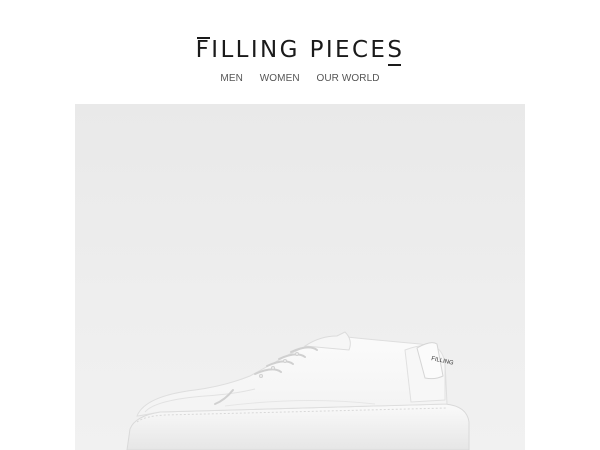  I want to click on logo-accent-bottom, so click(395, 65).